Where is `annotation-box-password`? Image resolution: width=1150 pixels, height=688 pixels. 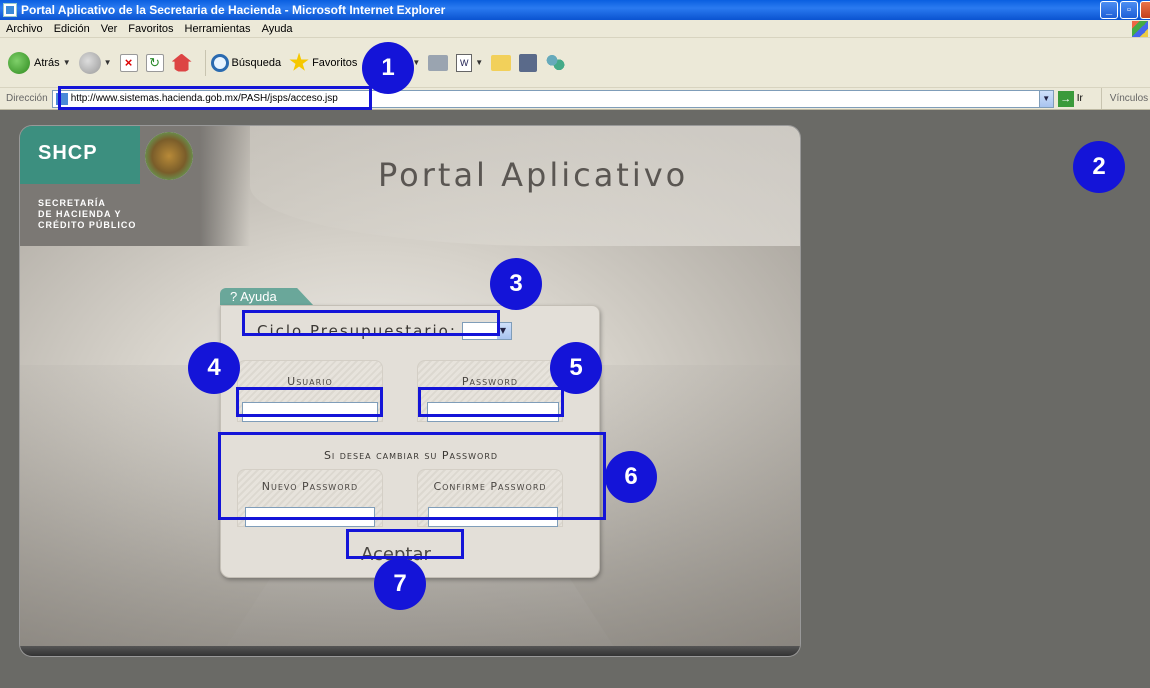 annotation-box-password is located at coordinates (491, 402).